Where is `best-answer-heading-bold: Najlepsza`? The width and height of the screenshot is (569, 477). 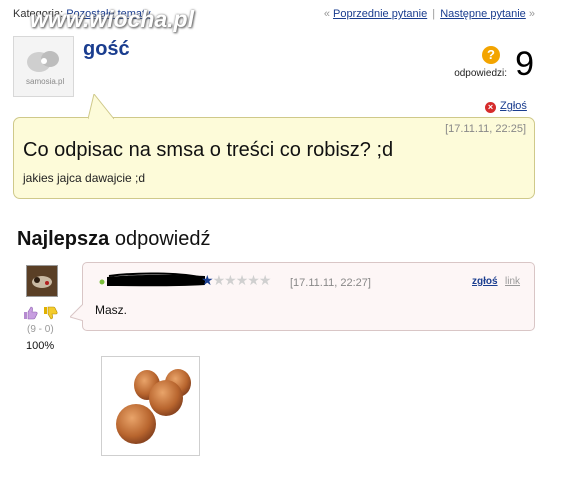
best-answer-heading-bold: Najlepsza is located at coordinates (63, 239).